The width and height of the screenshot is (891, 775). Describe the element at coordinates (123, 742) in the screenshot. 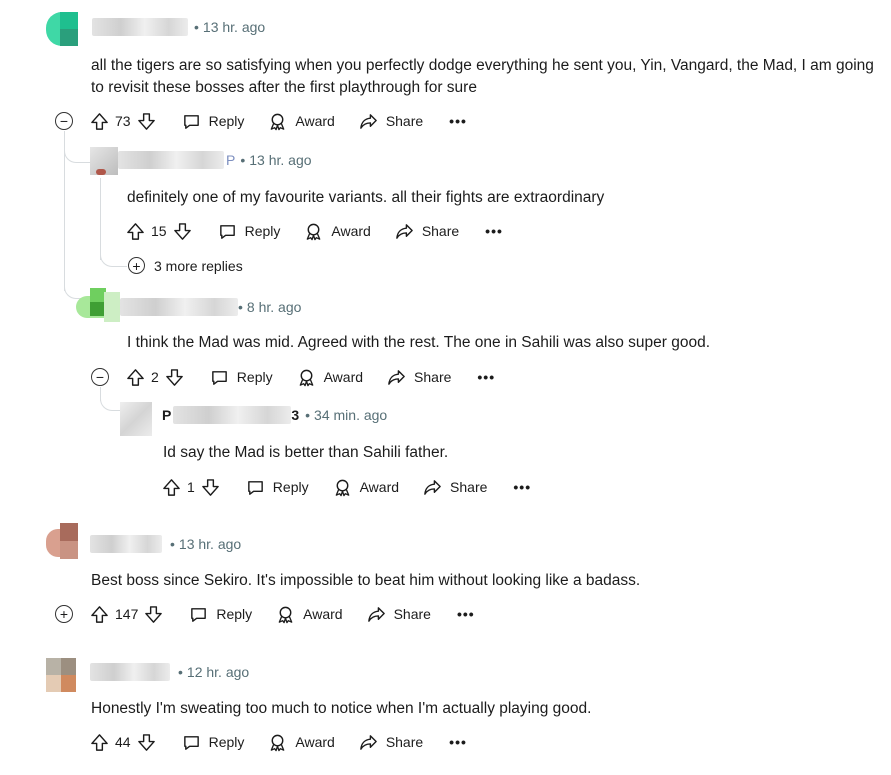

I see `vote-count: 44` at that location.